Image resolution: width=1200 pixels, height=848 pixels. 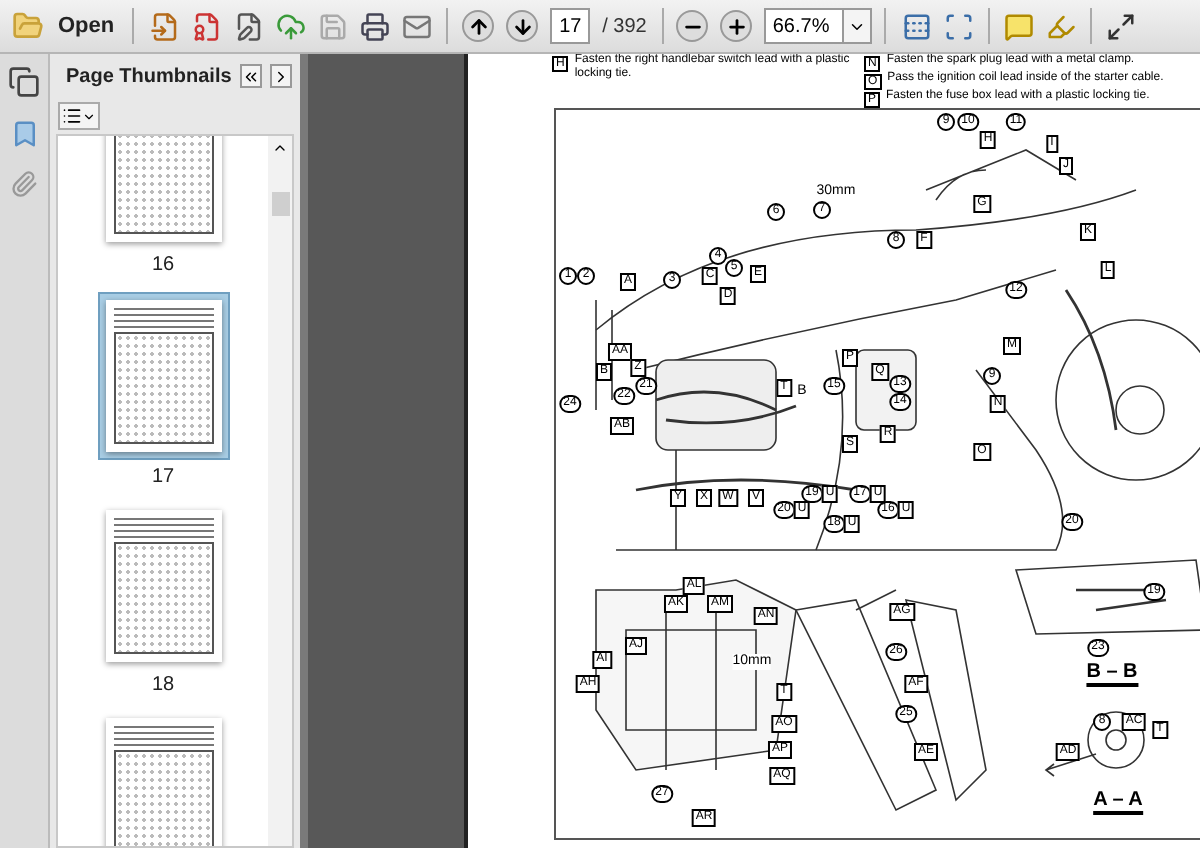 What do you see at coordinates (417, 26) in the screenshot?
I see `mail-icon` at bounding box center [417, 26].